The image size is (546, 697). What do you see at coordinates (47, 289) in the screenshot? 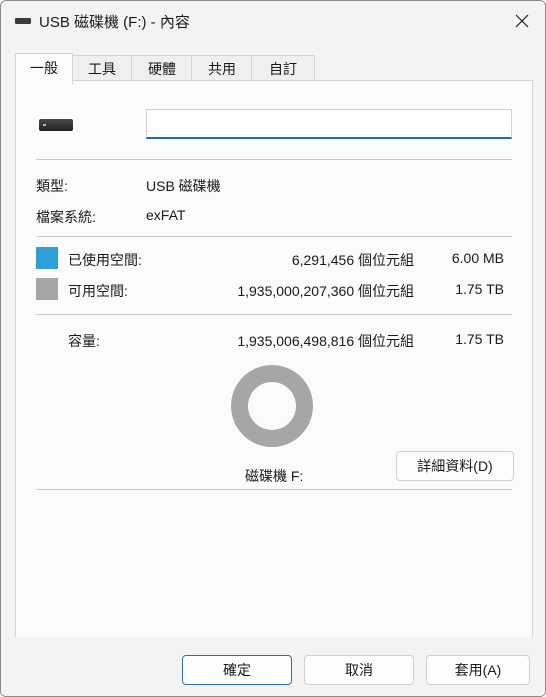
I see `free-space-swatch` at bounding box center [47, 289].